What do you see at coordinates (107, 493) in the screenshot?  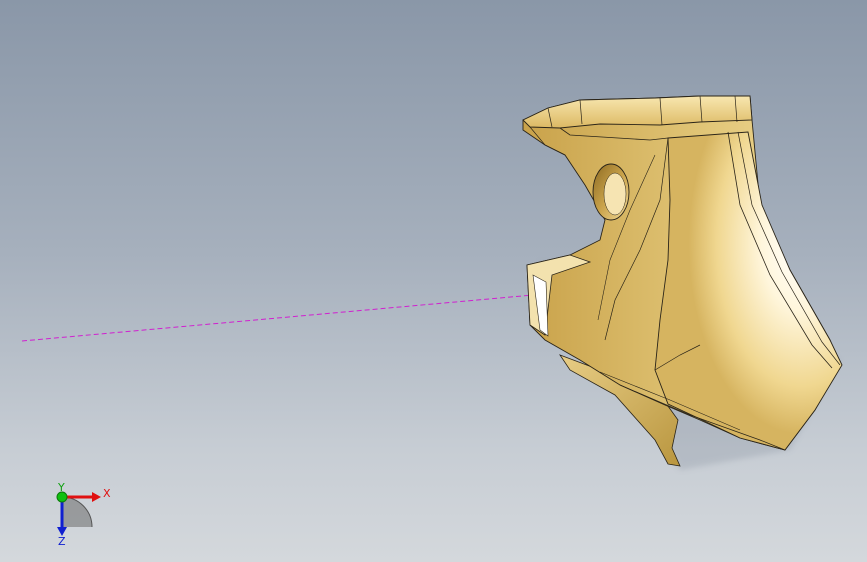 I see `x-axis-label: X` at bounding box center [107, 493].